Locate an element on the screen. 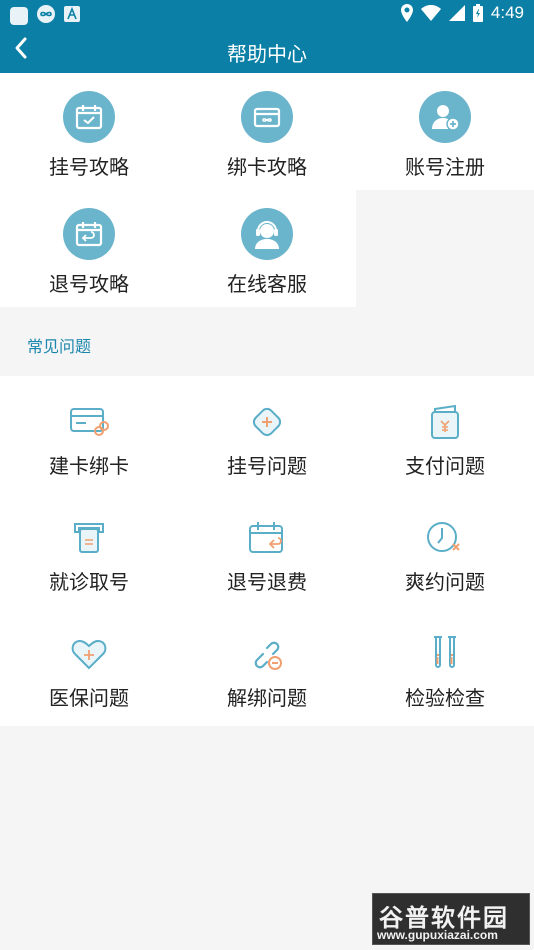  faq-item-label: 检验检查 is located at coordinates (445, 698).